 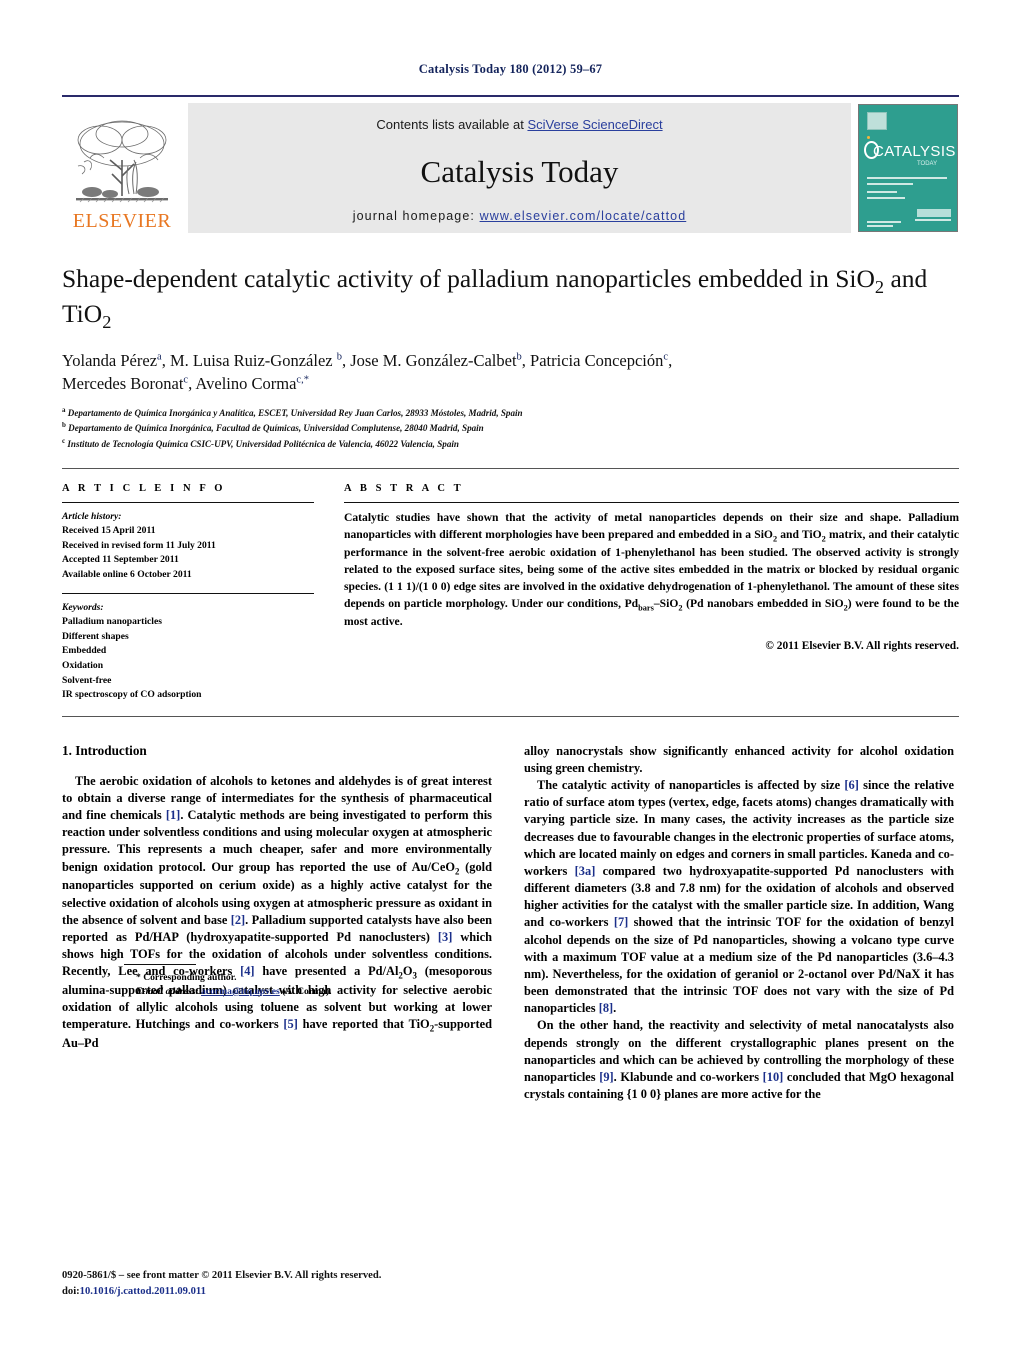 What do you see at coordinates (127, 575) in the screenshot?
I see `history-item: Available online 6 October 2011` at bounding box center [127, 575].